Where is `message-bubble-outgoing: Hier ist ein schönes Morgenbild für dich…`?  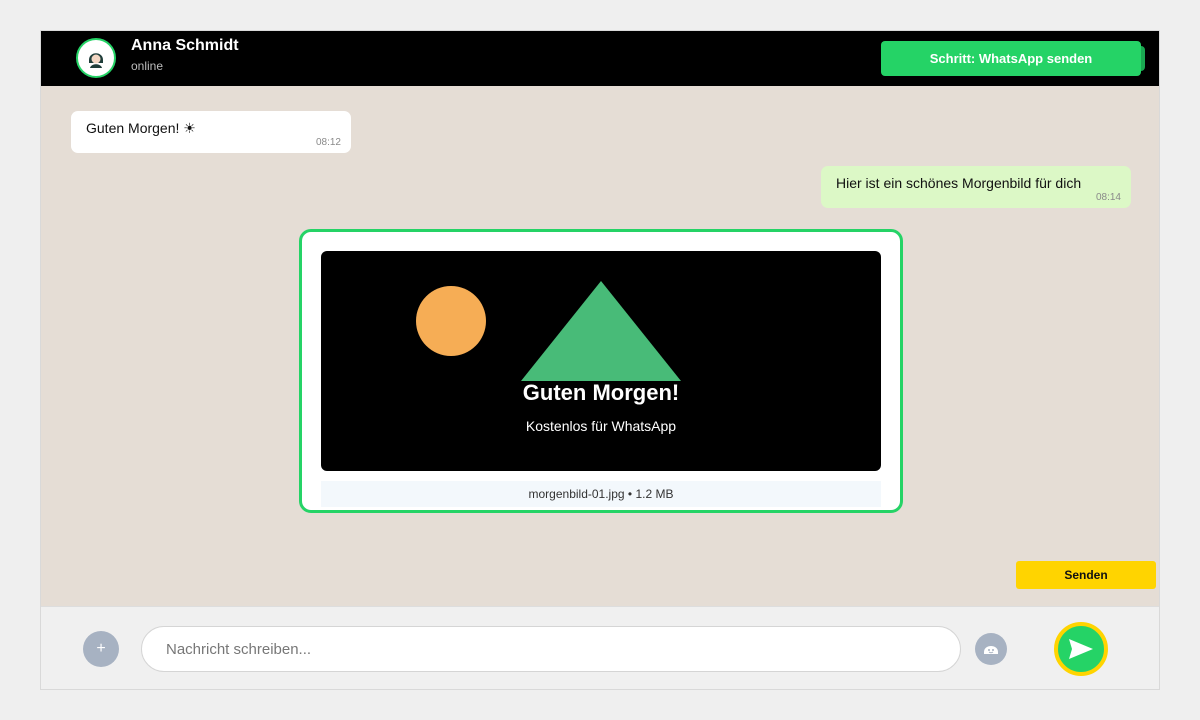
message-bubble-outgoing: Hier ist ein schönes Morgenbild für dich… is located at coordinates (976, 187).